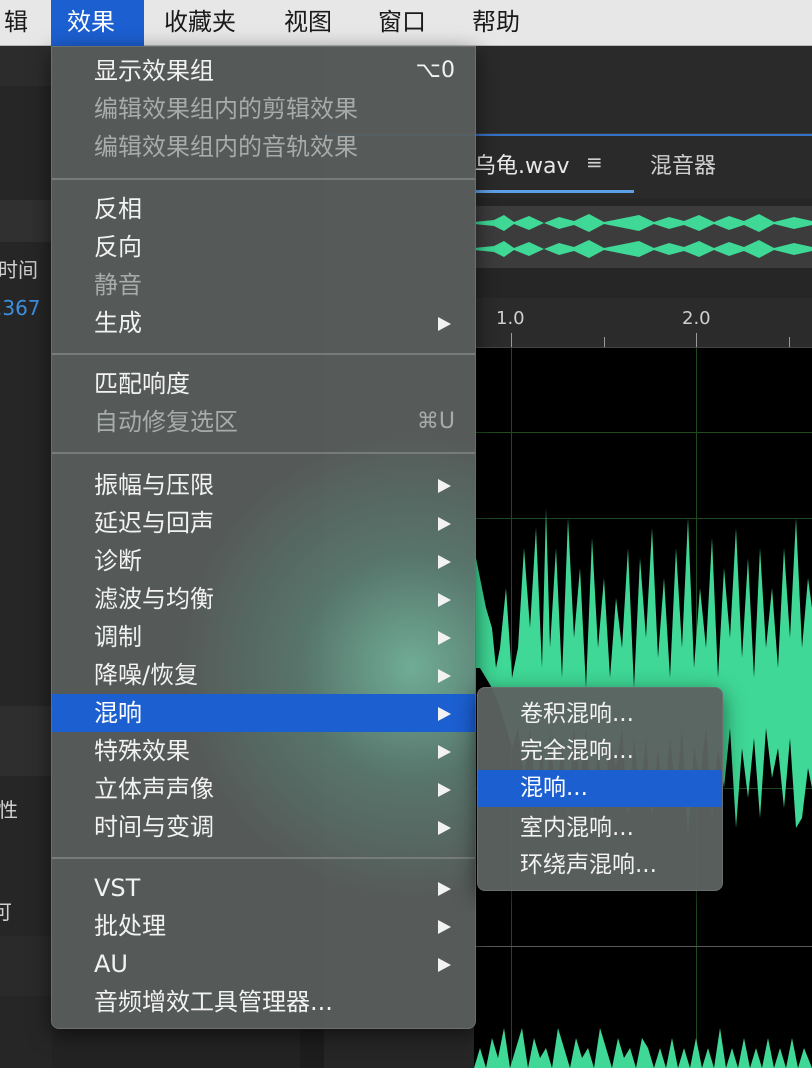  What do you see at coordinates (594, 162) in the screenshot?
I see `tab-menu-icon: ≡` at bounding box center [594, 162].